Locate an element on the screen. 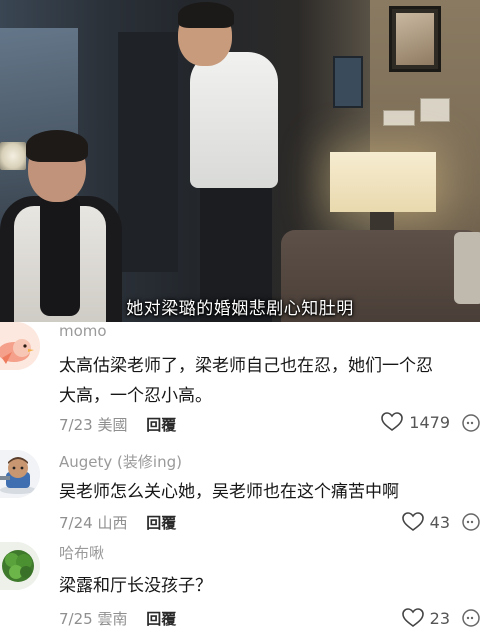  like-count: 1479 is located at coordinates (429, 422).